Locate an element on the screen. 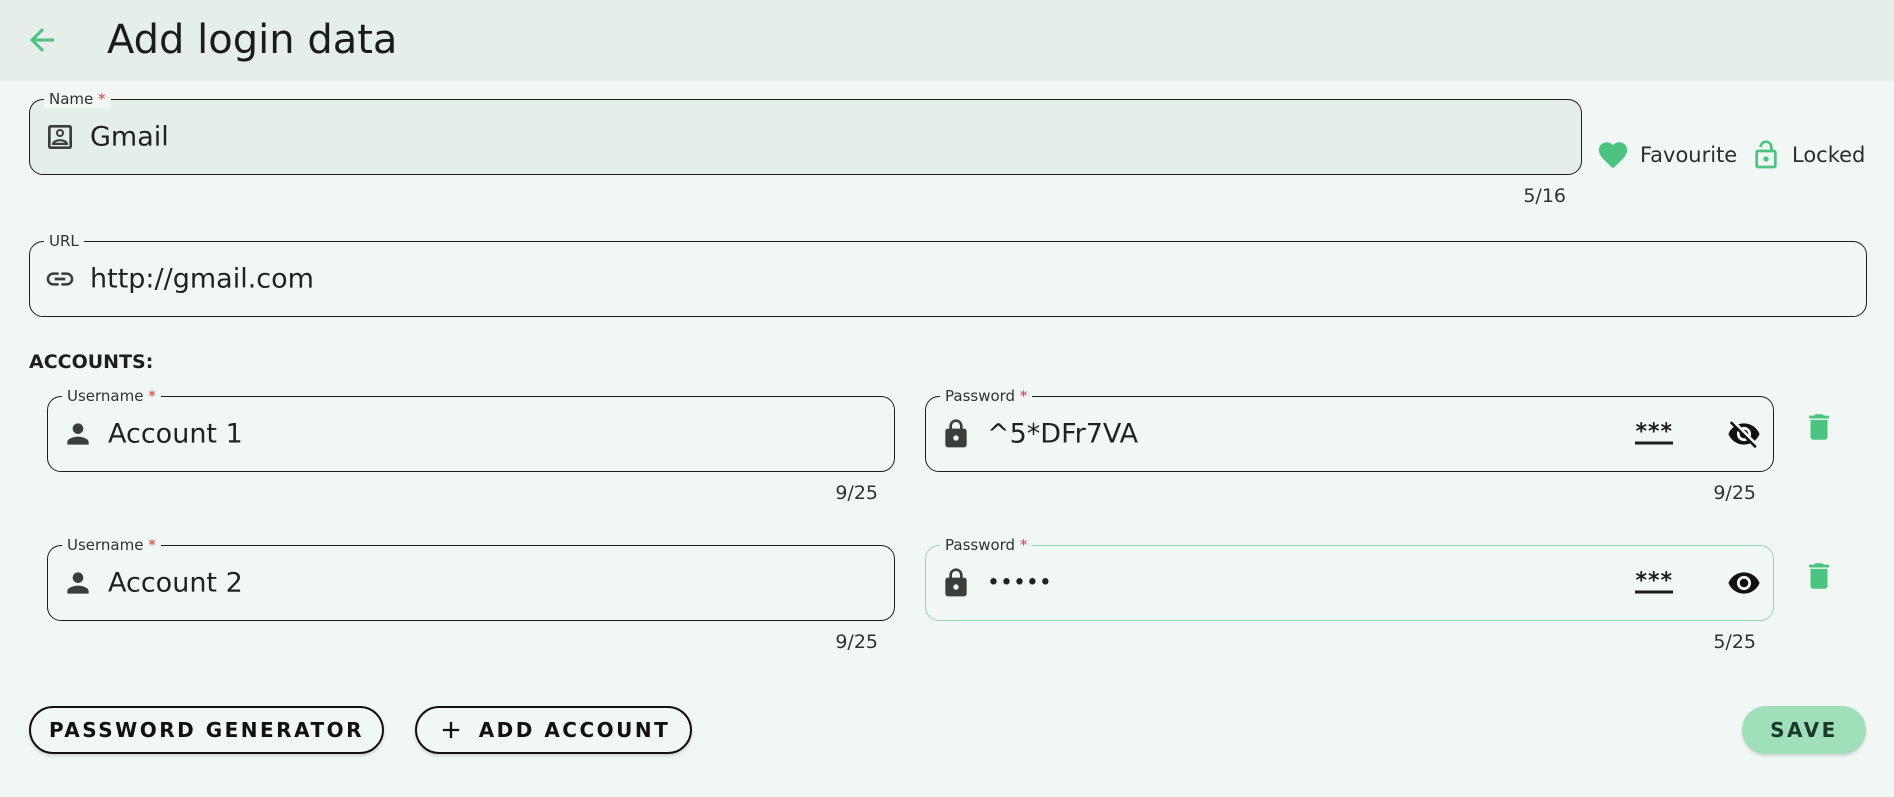 This screenshot has height=797, width=1894. name-field: Name * Gmail is located at coordinates (805, 132).